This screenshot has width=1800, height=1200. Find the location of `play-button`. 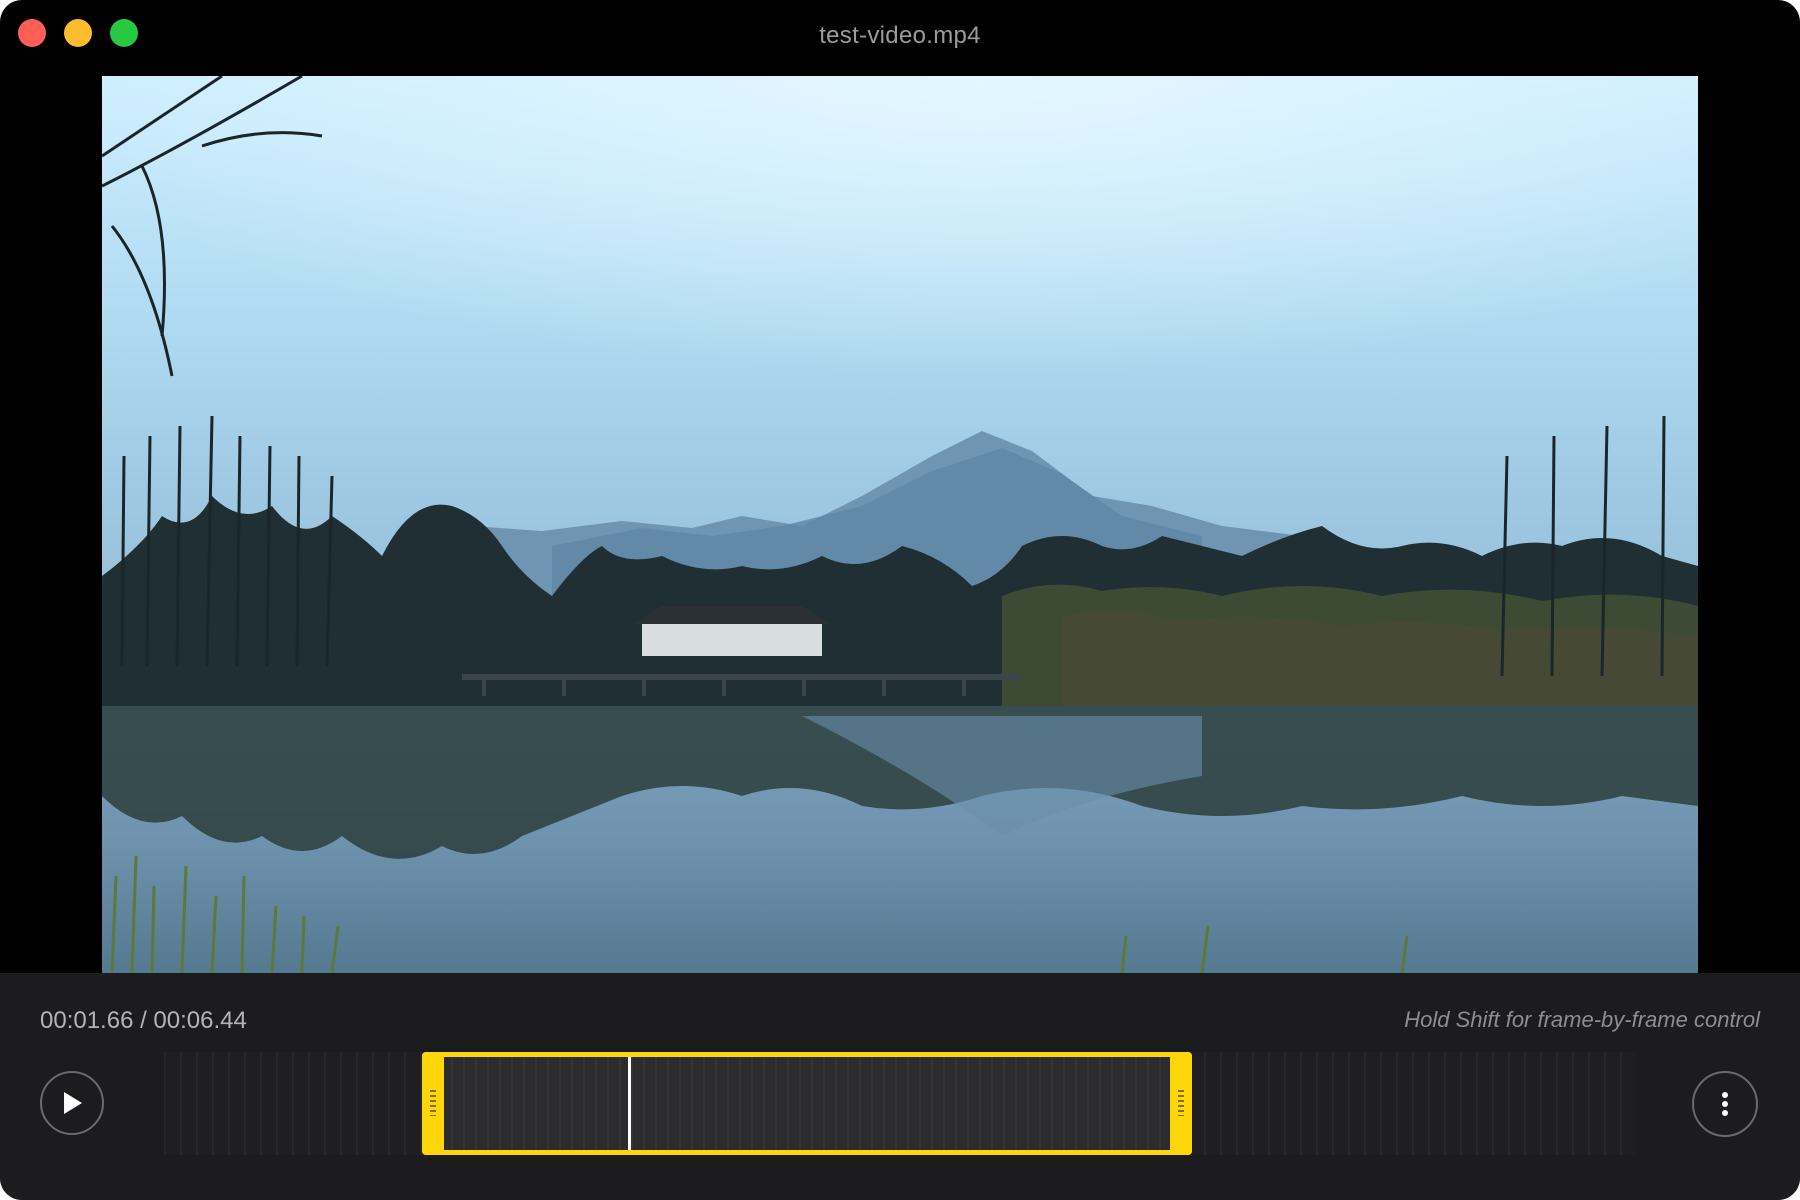

play-button is located at coordinates (72, 1103).